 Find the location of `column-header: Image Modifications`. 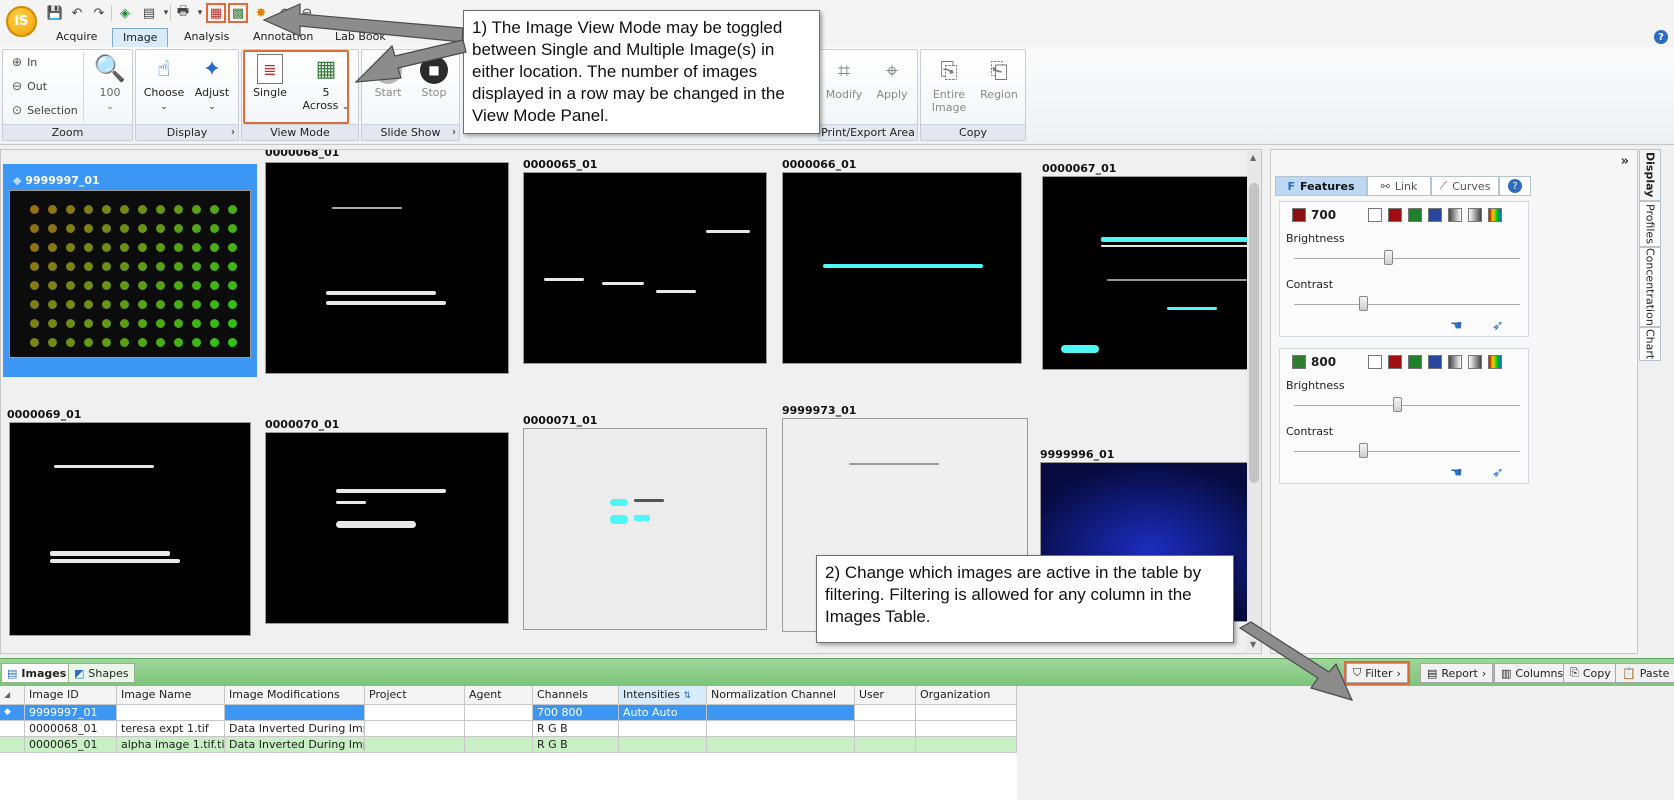

column-header: Image Modifications is located at coordinates (295, 695).